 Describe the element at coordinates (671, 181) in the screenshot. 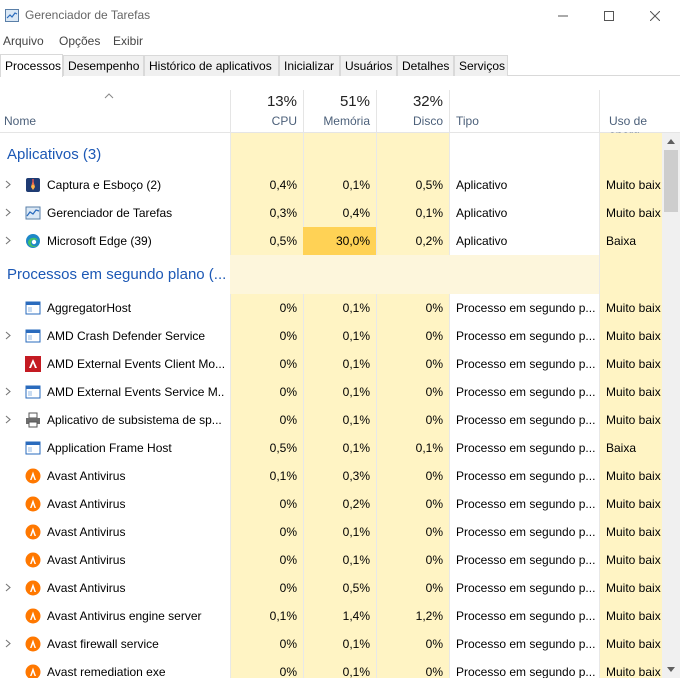

I see `scrollbar-thumb` at that location.